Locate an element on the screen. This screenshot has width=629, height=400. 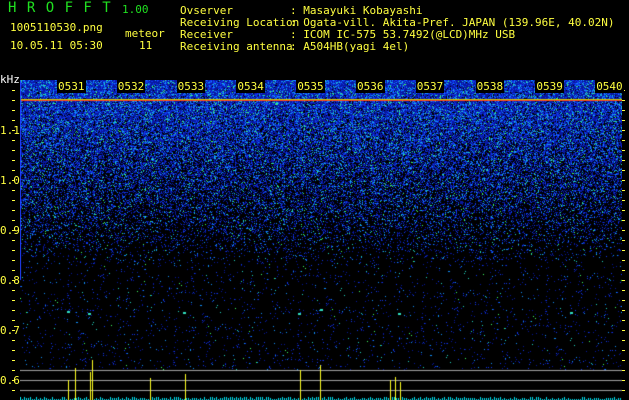
y-axis-label: 1.0 is located at coordinates (10, 180).